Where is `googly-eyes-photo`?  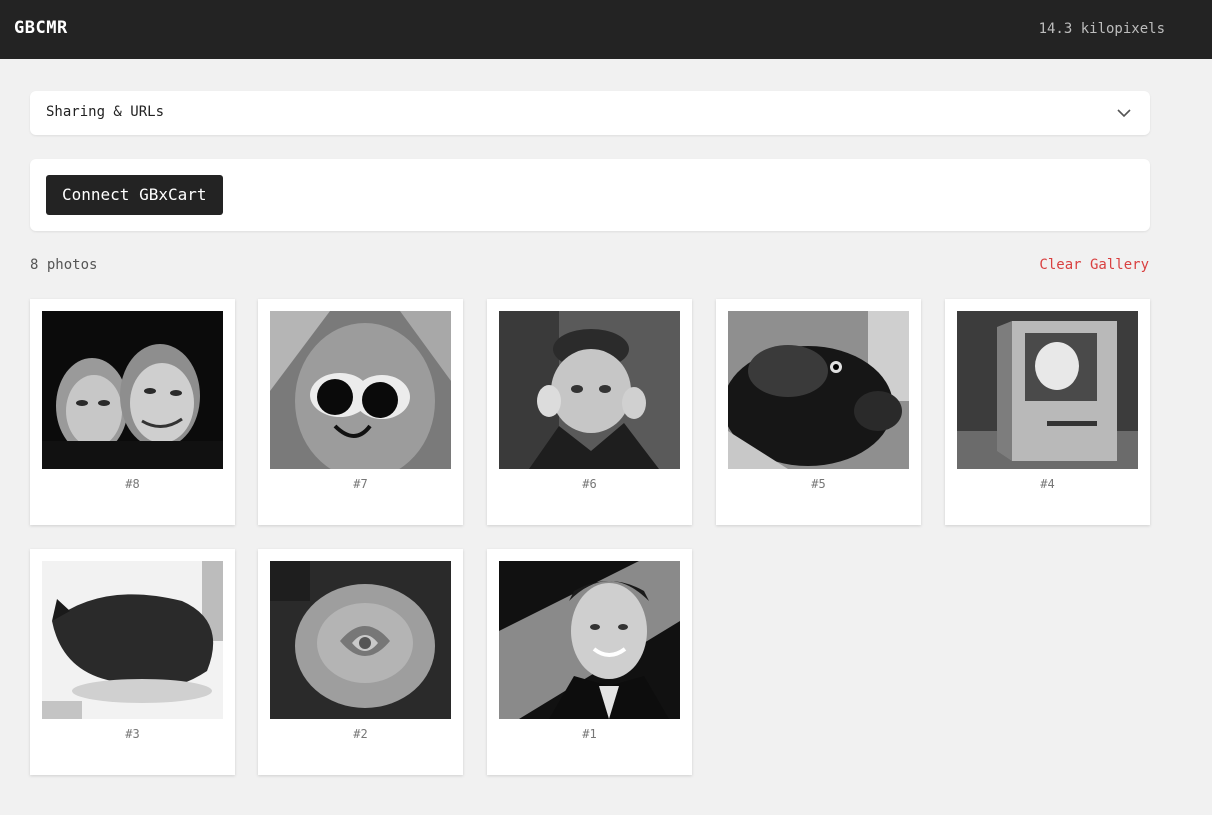
googly-eyes-photo is located at coordinates (360, 390).